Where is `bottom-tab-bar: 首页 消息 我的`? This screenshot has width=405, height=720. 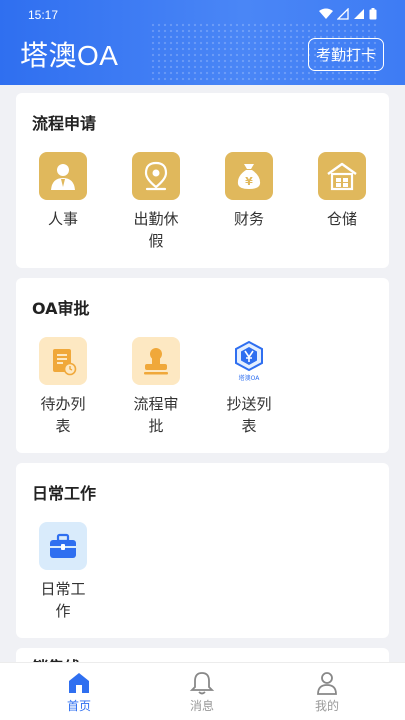 bottom-tab-bar: 首页 消息 我的 is located at coordinates (202, 691).